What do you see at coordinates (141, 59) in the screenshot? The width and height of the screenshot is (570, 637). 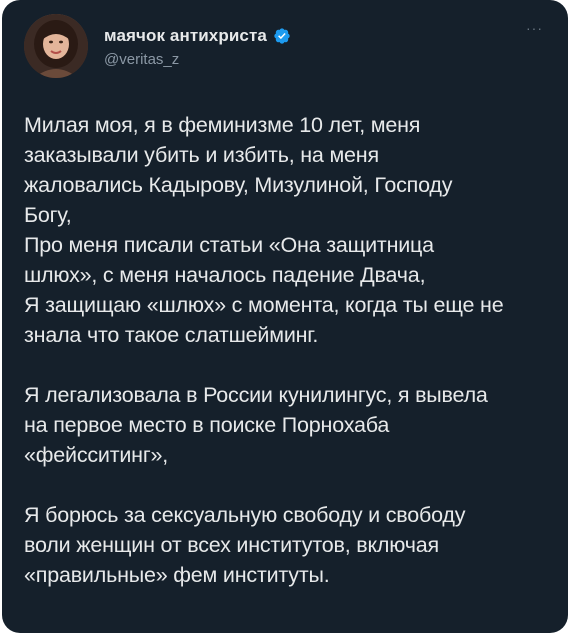 I see `handle: @veritas_z` at bounding box center [141, 59].